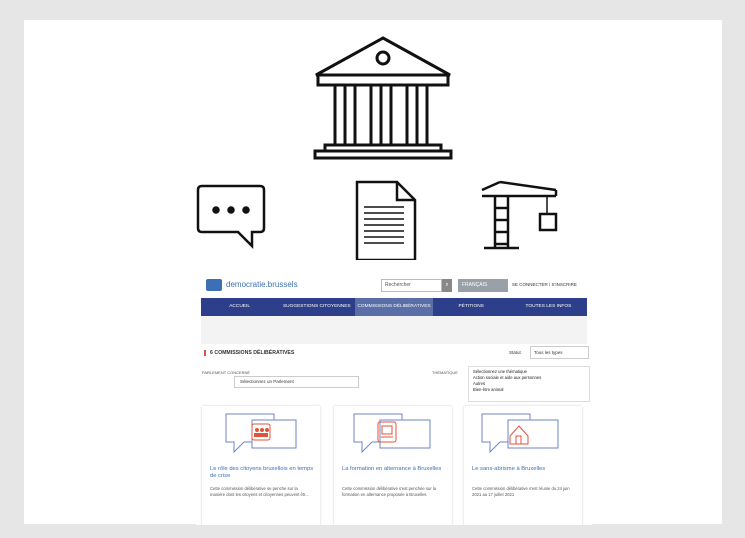 The image size is (745, 538). What do you see at coordinates (548, 307) in the screenshot?
I see `nav-item-infos: TOUTES LES INFOS` at bounding box center [548, 307].